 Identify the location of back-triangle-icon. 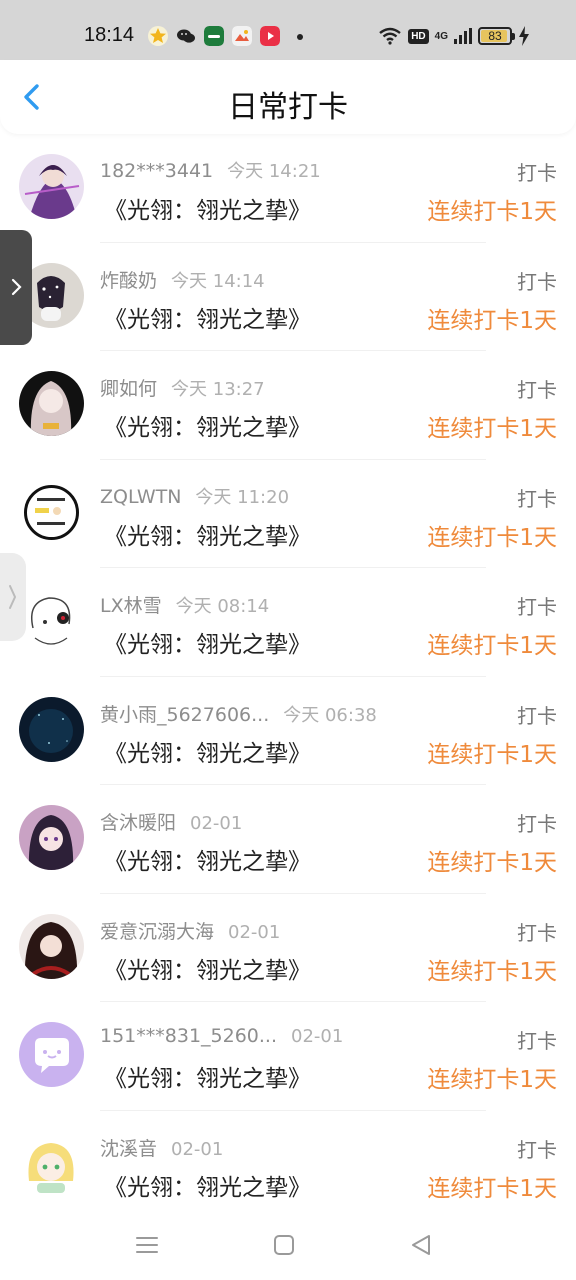
(421, 1245).